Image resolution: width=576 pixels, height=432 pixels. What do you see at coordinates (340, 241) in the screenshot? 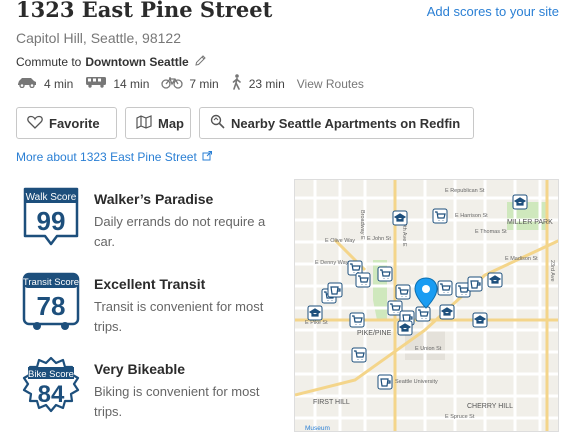
I see `map-label: E Olive Way` at bounding box center [340, 241].